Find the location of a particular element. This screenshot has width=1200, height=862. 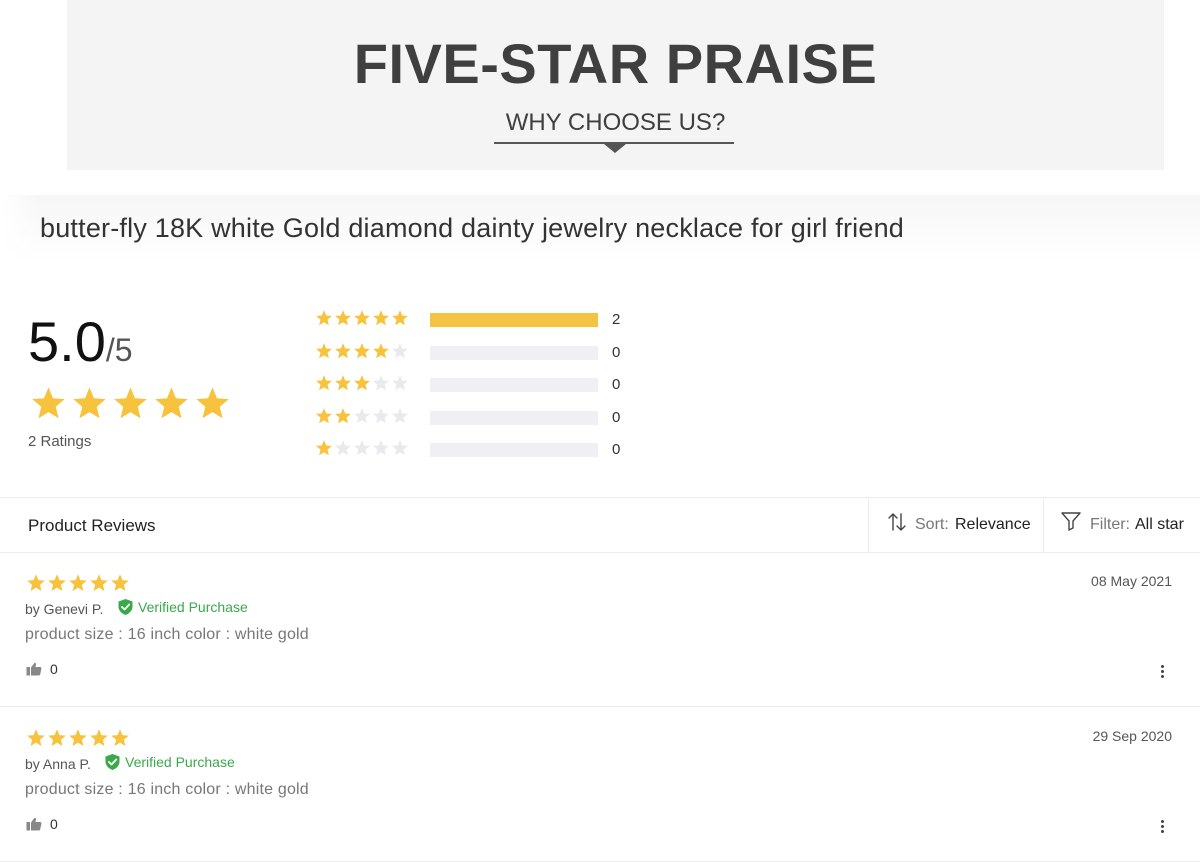

ratings-count: 2 Ratings is located at coordinates (60, 441).